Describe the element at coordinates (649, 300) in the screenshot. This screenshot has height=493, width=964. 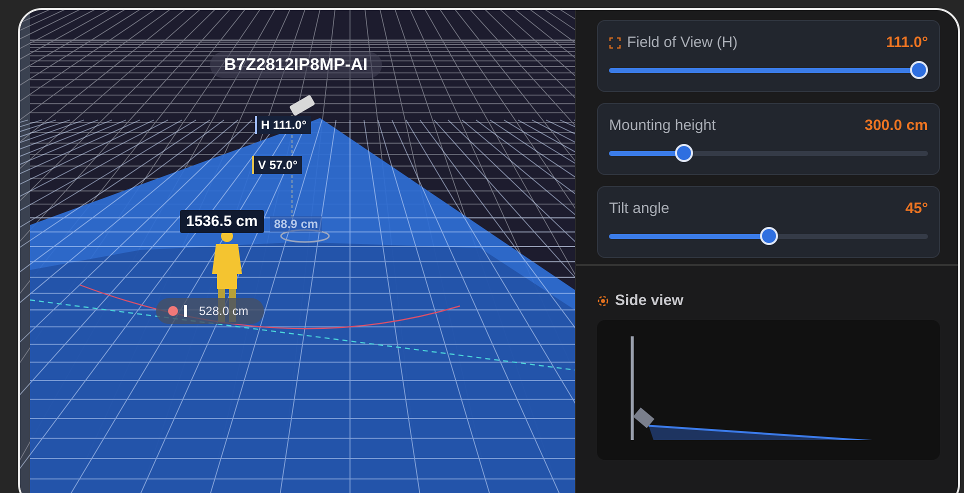
I see `side-view-title: Side view` at that location.